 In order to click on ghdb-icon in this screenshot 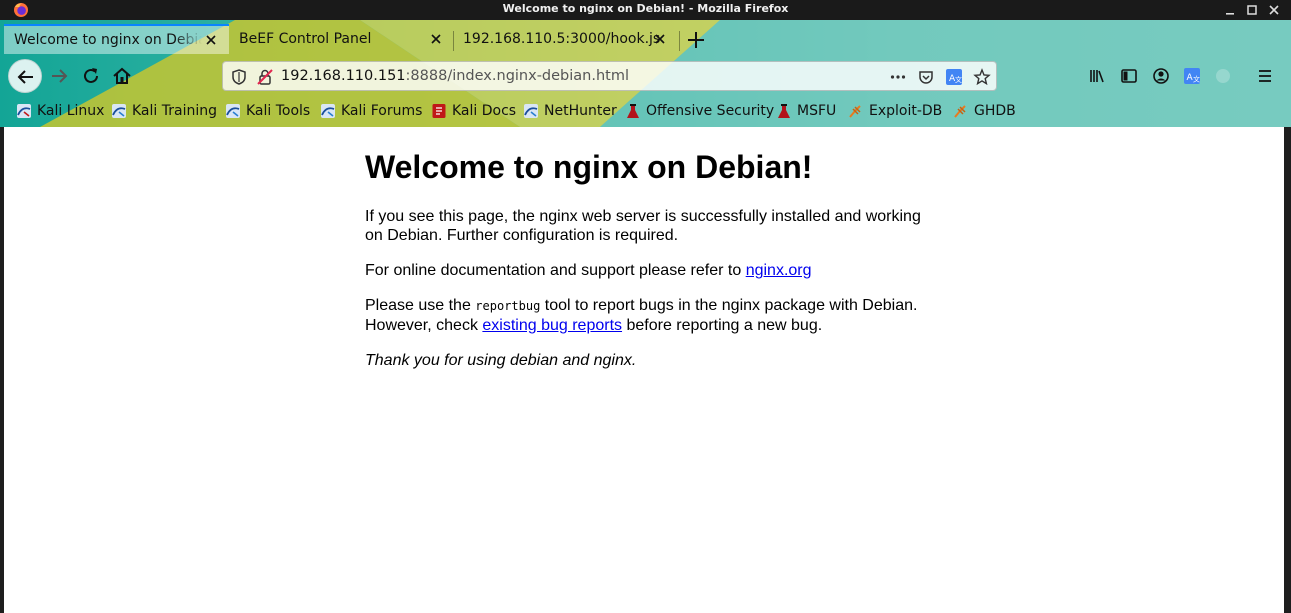, I will do `click(960, 111)`.